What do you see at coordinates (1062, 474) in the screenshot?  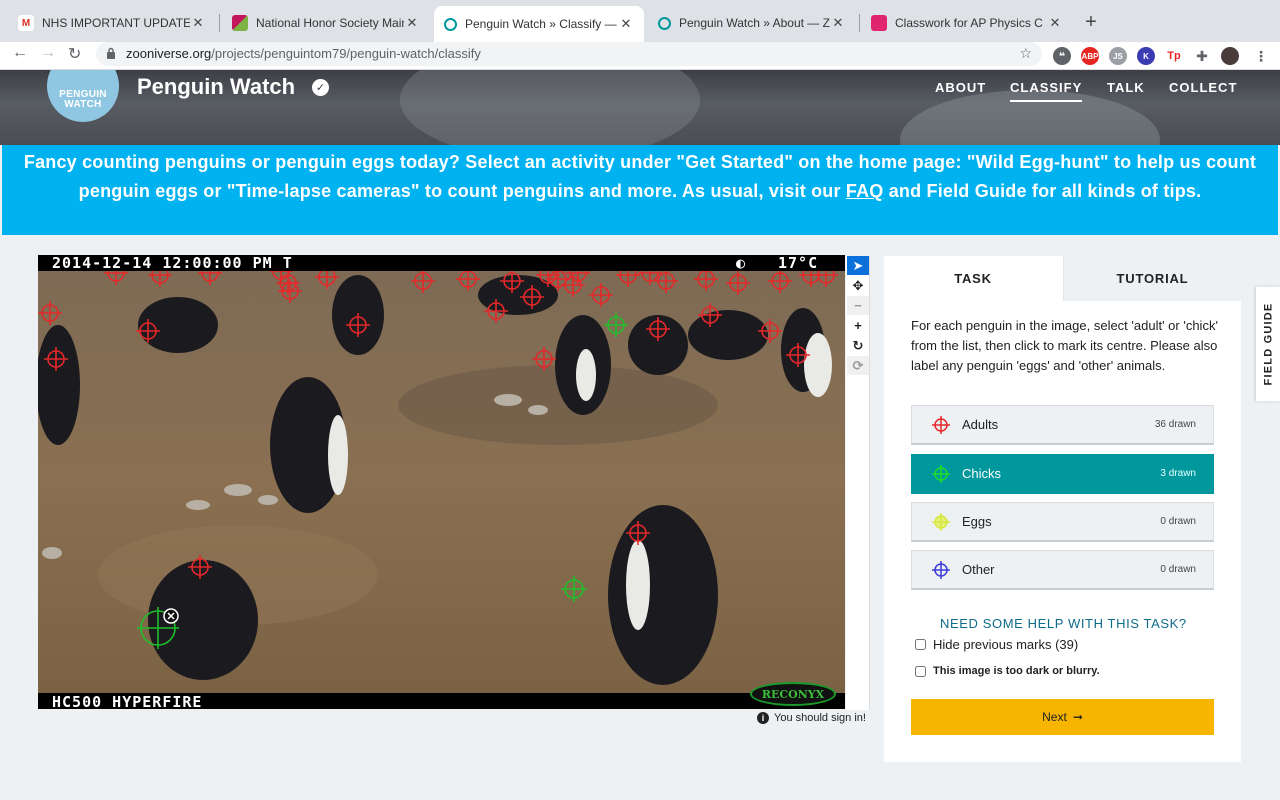 I see `tool-chicks-button: Chicks 3 drawn` at bounding box center [1062, 474].